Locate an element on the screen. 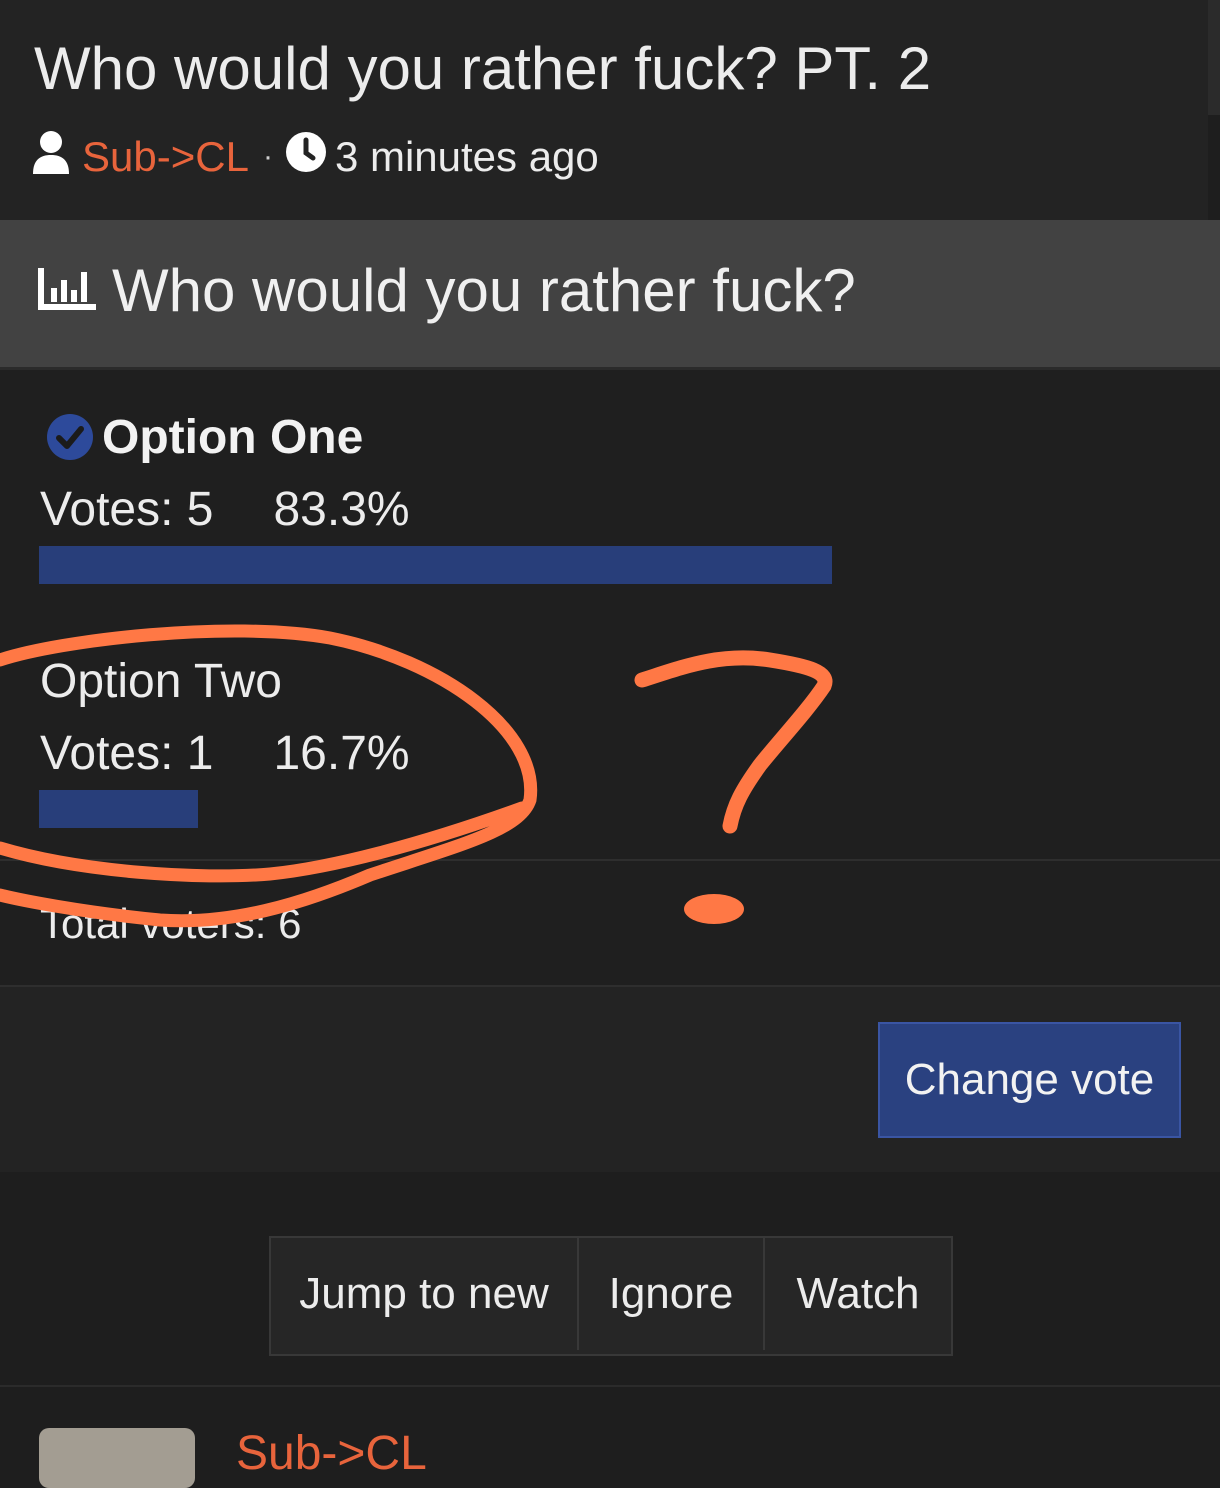  clock-icon is located at coordinates (306, 157).